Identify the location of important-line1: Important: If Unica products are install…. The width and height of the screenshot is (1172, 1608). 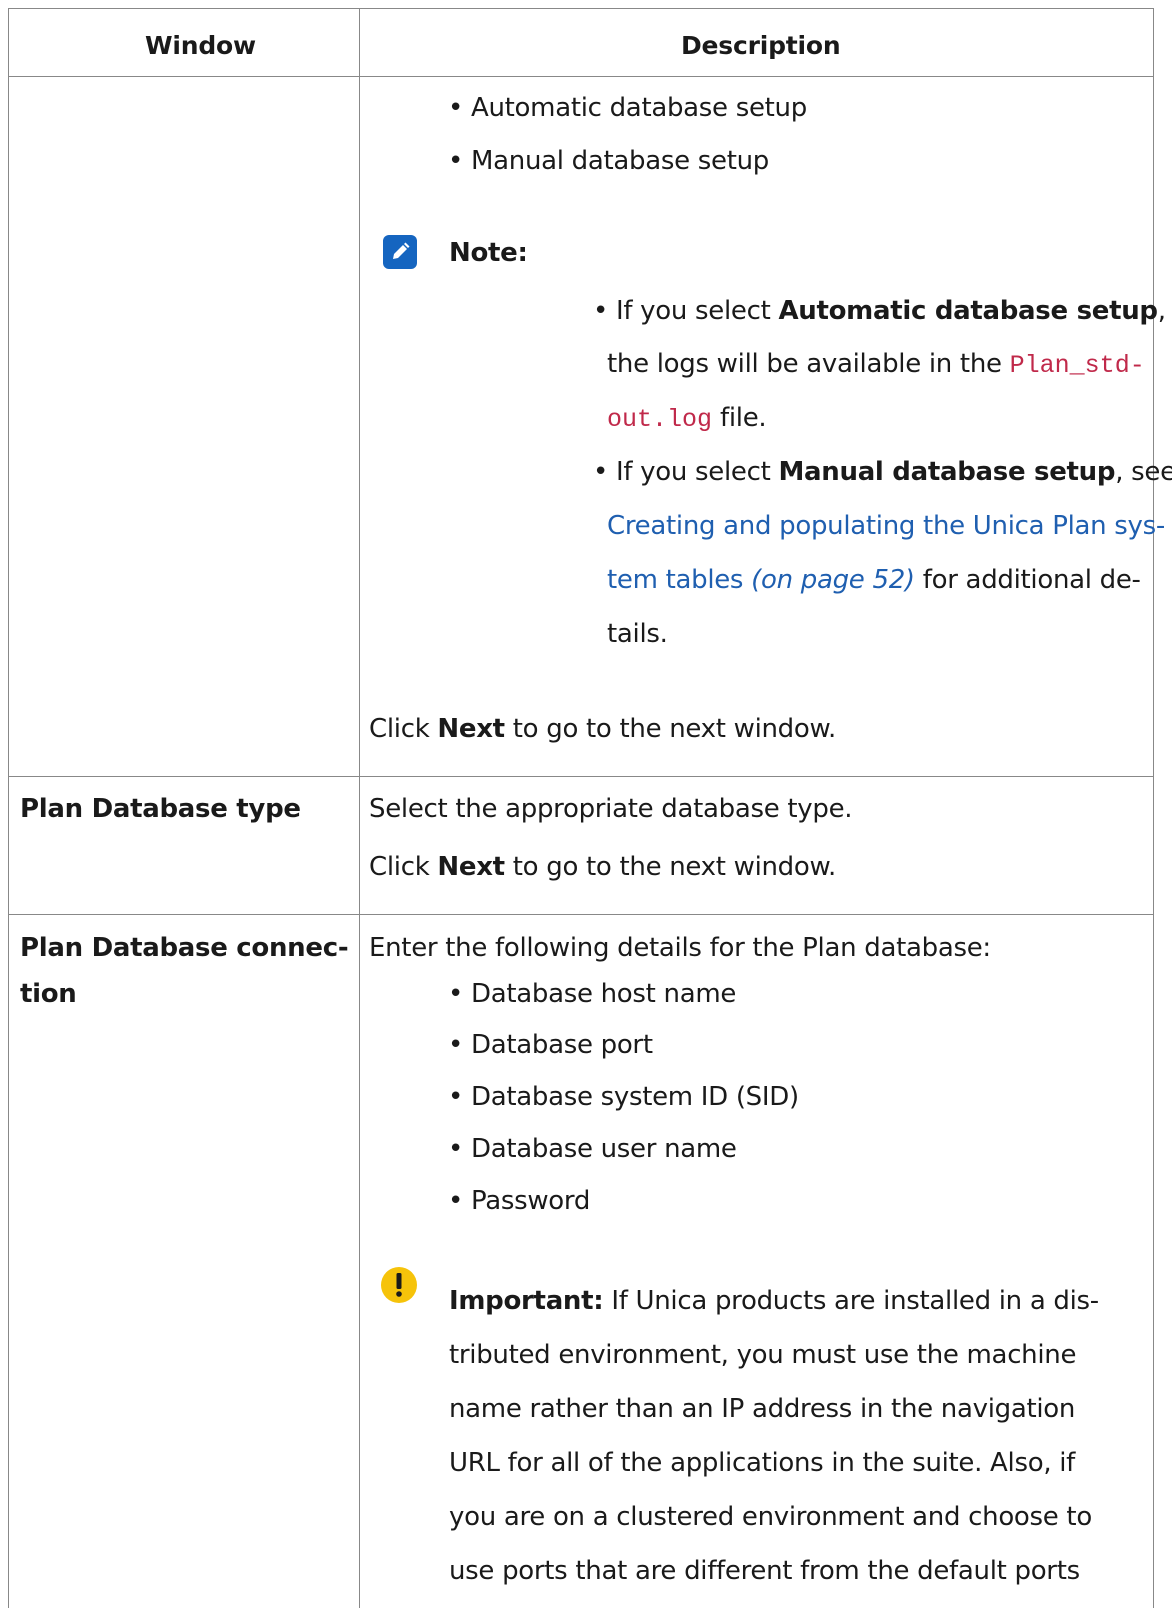
(774, 1301).